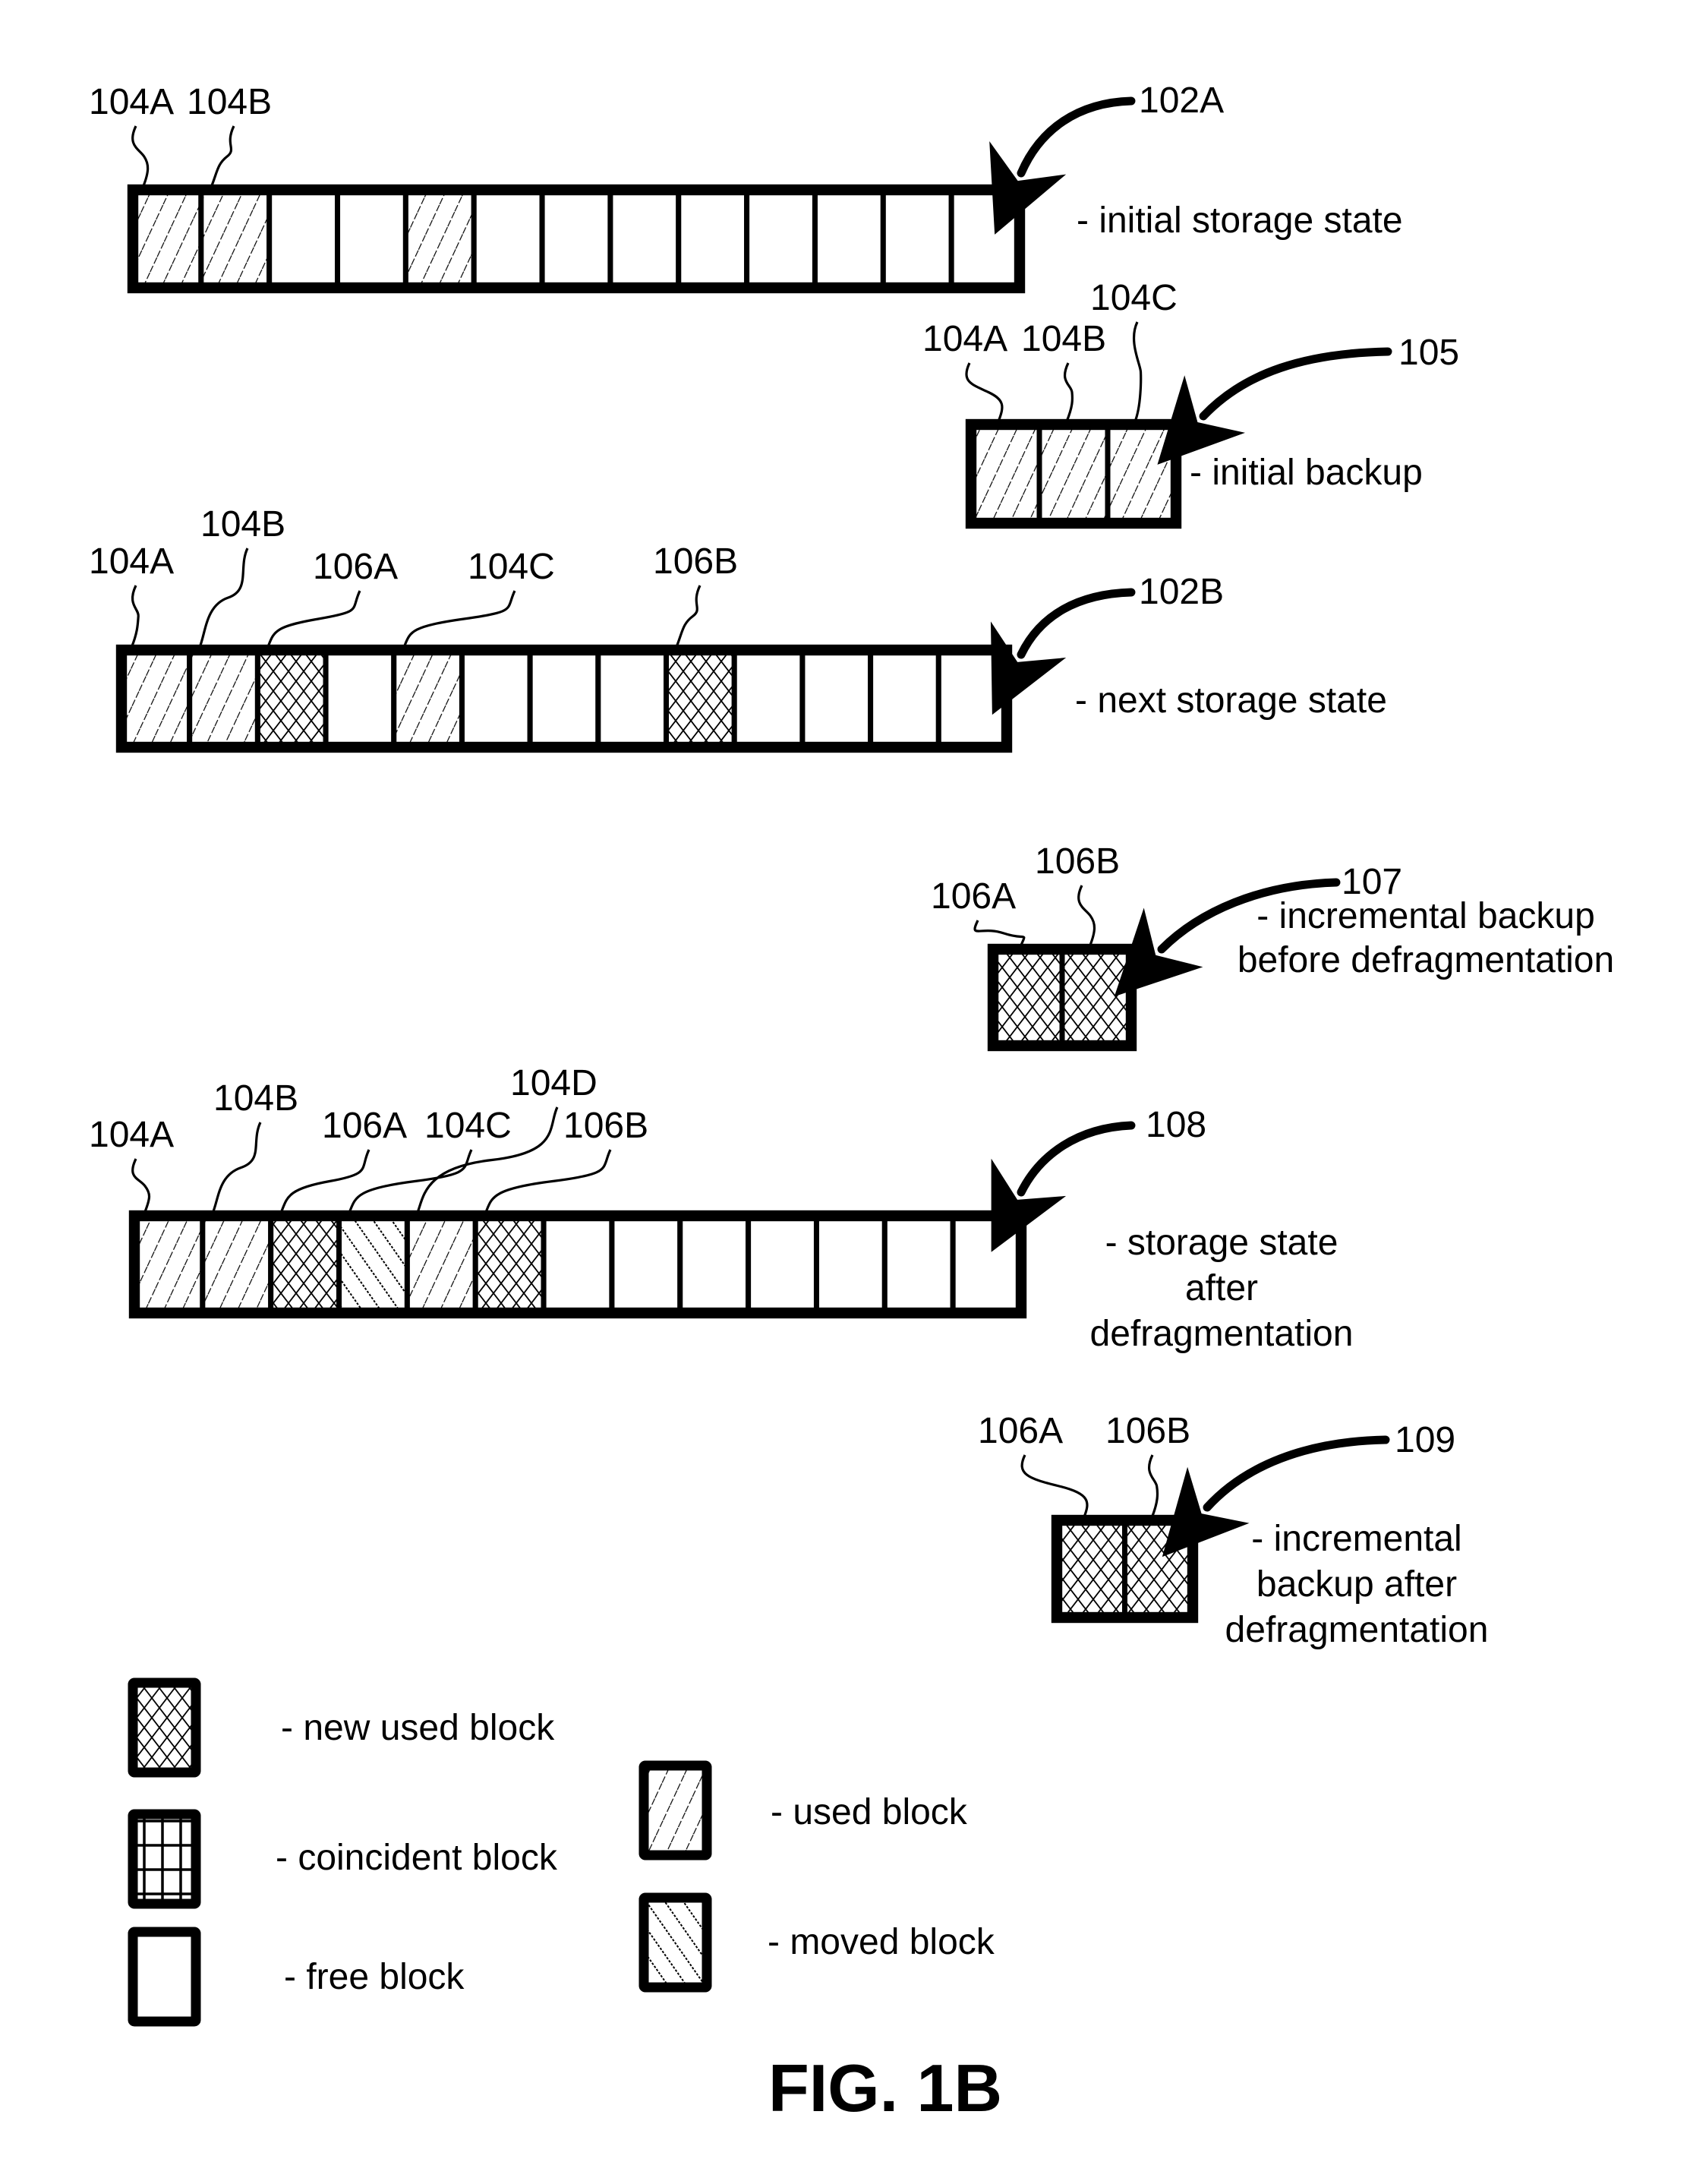 This screenshot has width=1690, height=2184. I want to click on state-description: backup after, so click(1356, 1584).